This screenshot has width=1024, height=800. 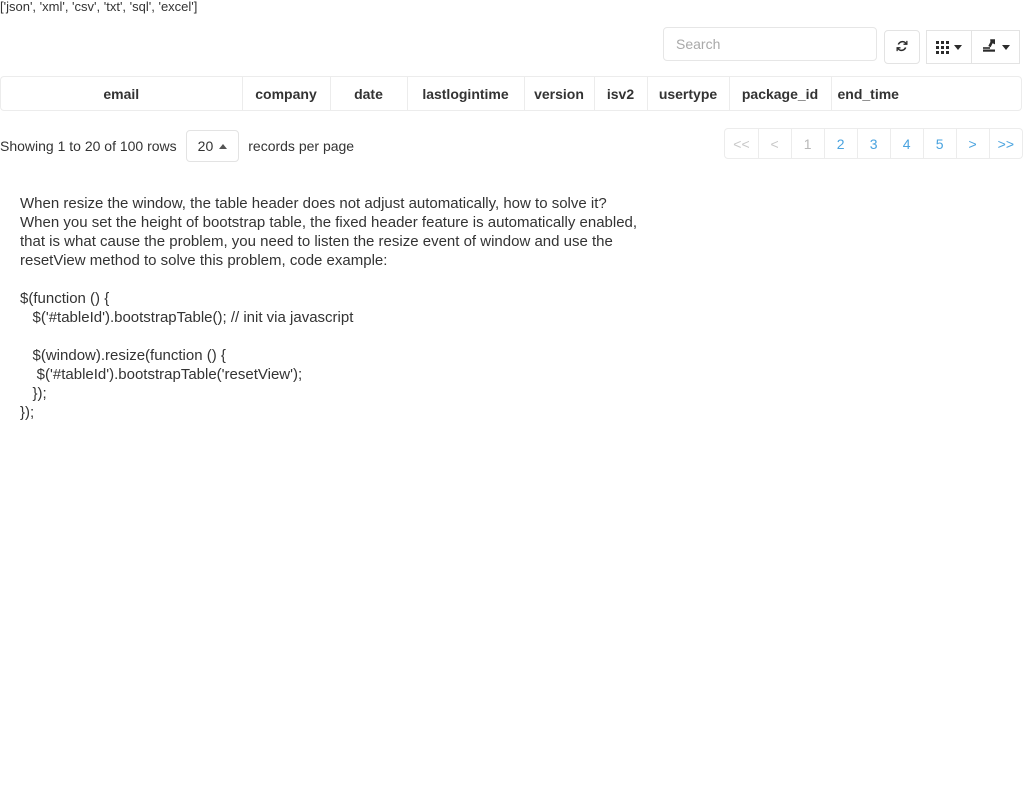 What do you see at coordinates (808, 143) in the screenshot?
I see `page-number-1: 1` at bounding box center [808, 143].